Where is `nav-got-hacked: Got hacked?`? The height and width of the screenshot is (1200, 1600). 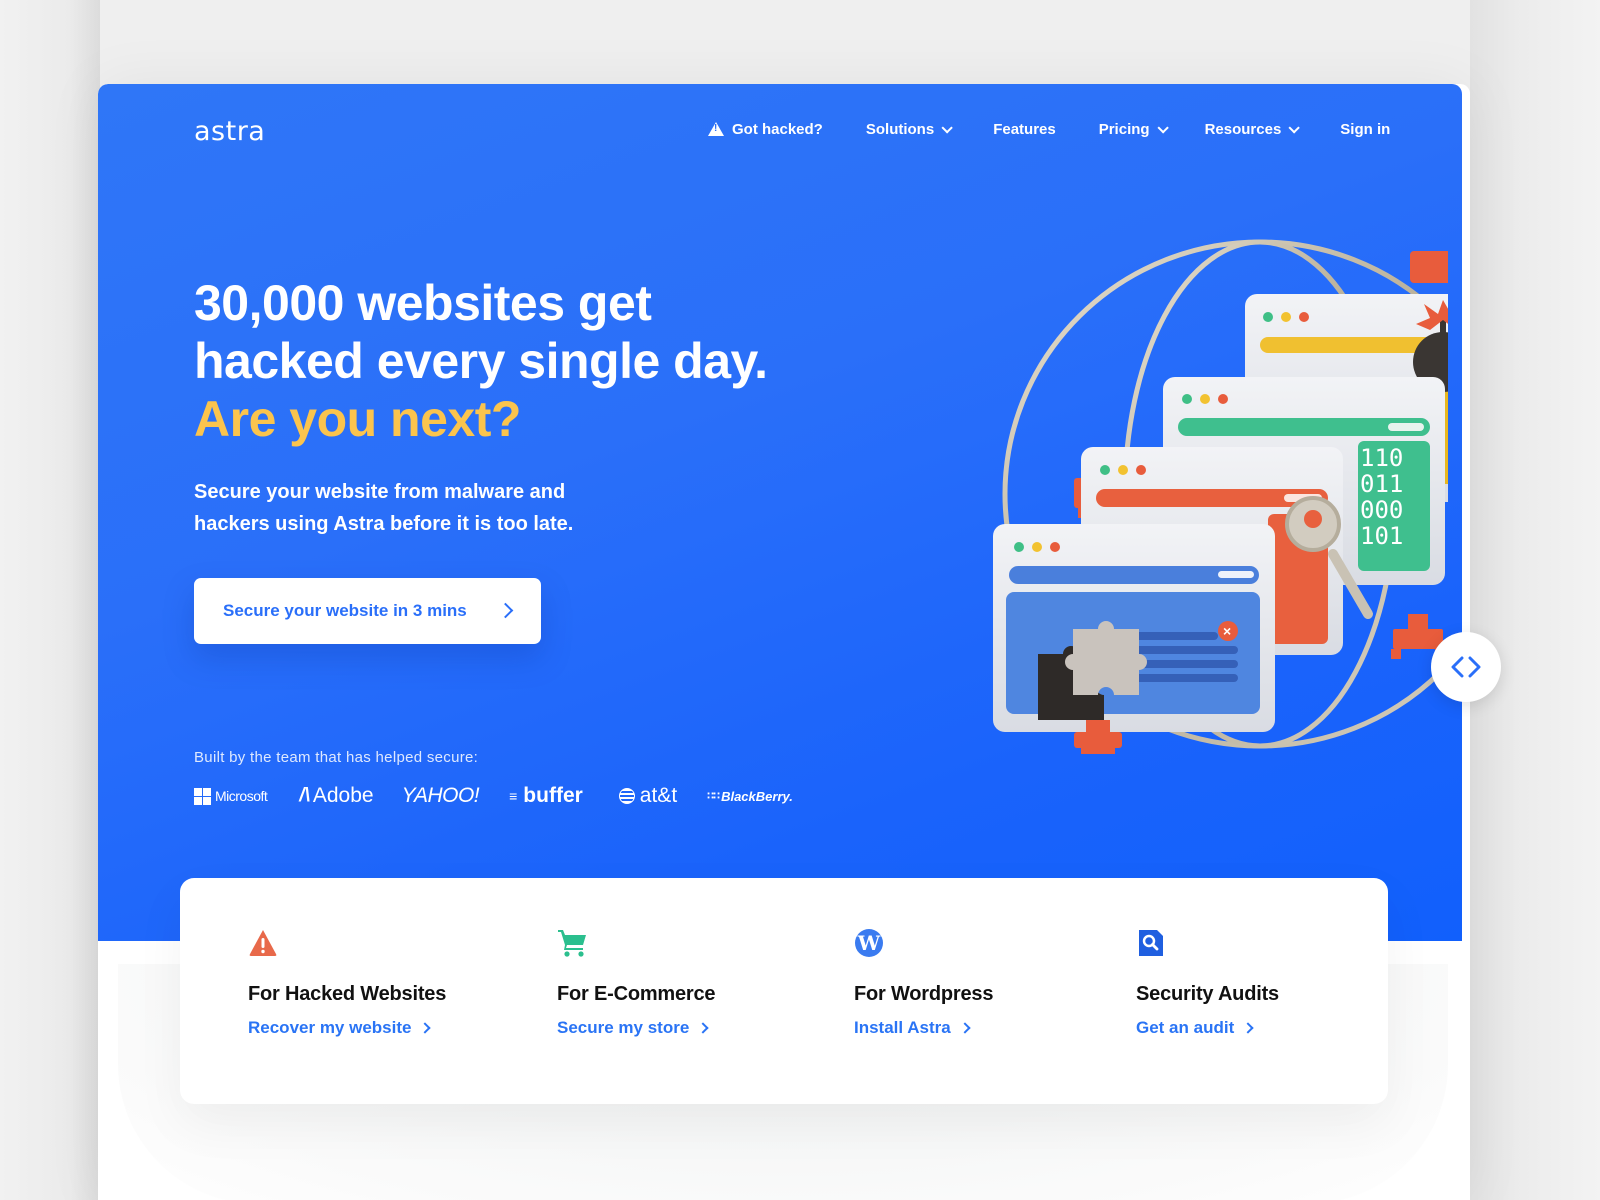 nav-got-hacked: Got hacked? is located at coordinates (765, 129).